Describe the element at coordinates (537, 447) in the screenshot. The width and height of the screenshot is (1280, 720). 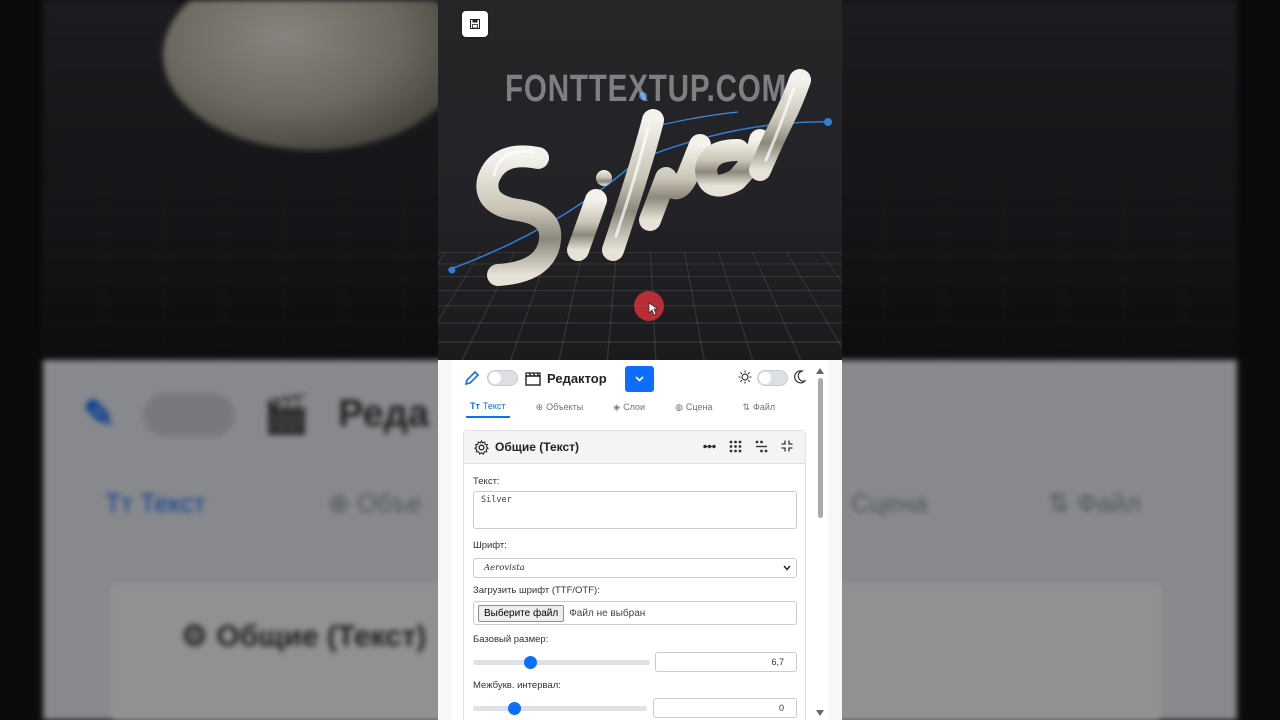
I see `card-title: Общие (Текст)` at that location.